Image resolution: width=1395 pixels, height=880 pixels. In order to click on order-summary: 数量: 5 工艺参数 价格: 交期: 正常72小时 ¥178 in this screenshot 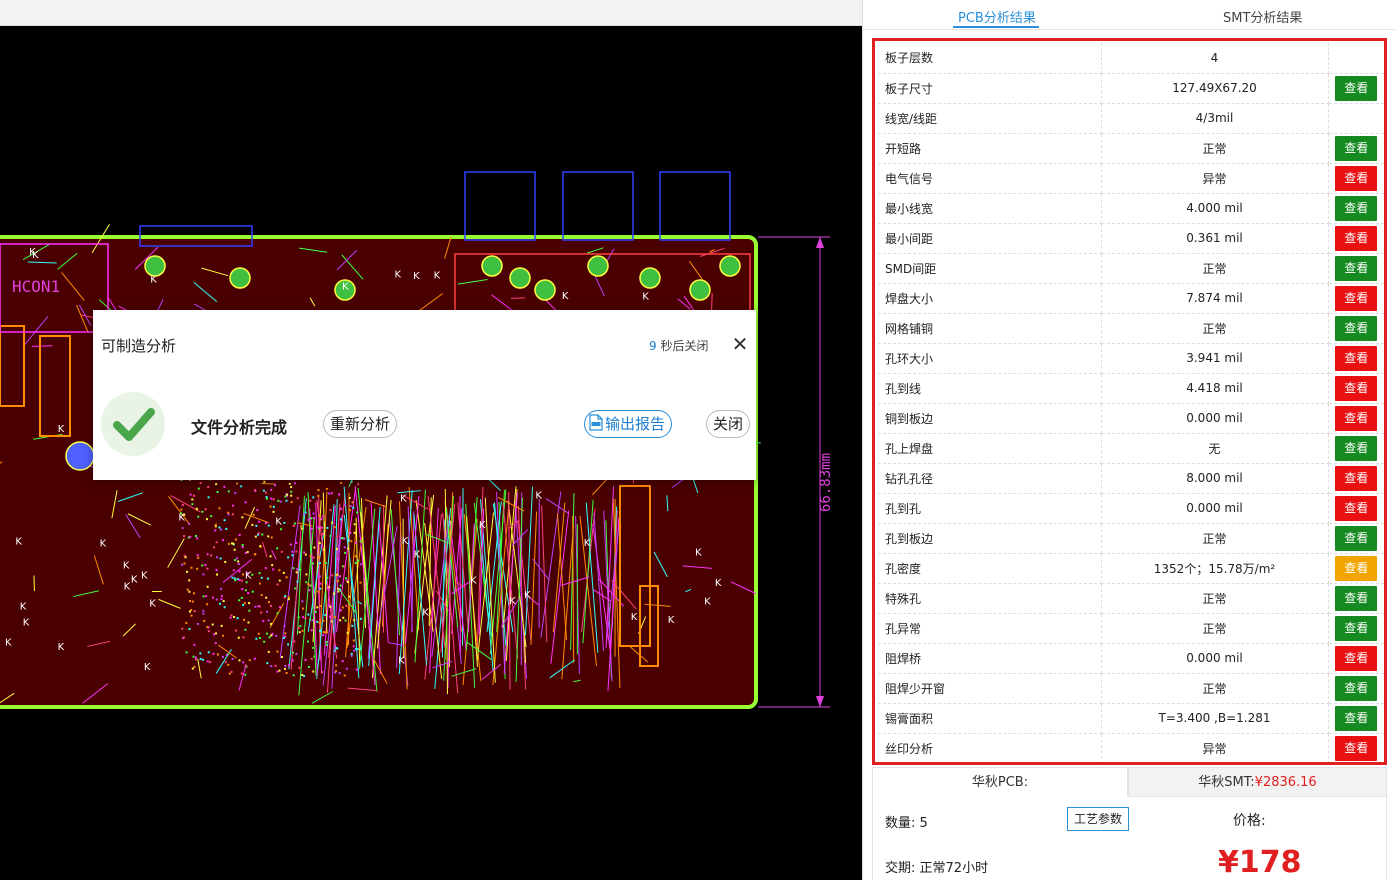, I will do `click(1129, 838)`.